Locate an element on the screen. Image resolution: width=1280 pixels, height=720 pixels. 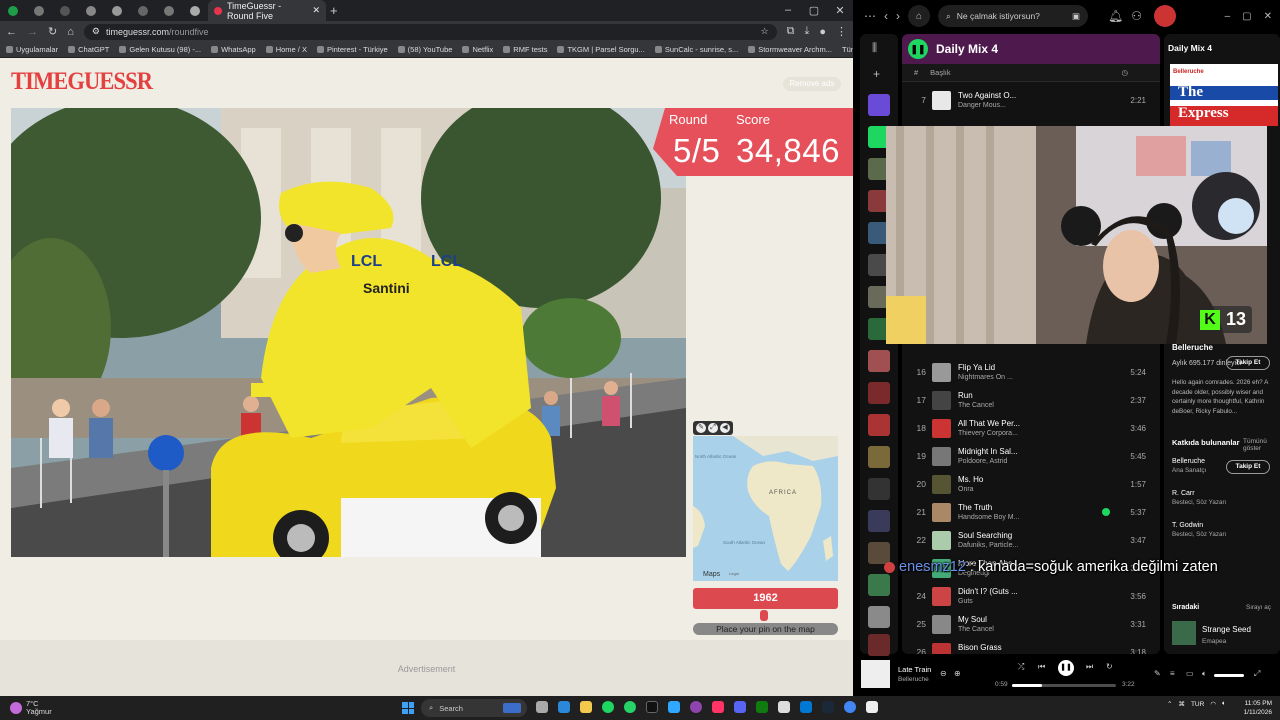
year-slider is located at coordinates (765, 616).